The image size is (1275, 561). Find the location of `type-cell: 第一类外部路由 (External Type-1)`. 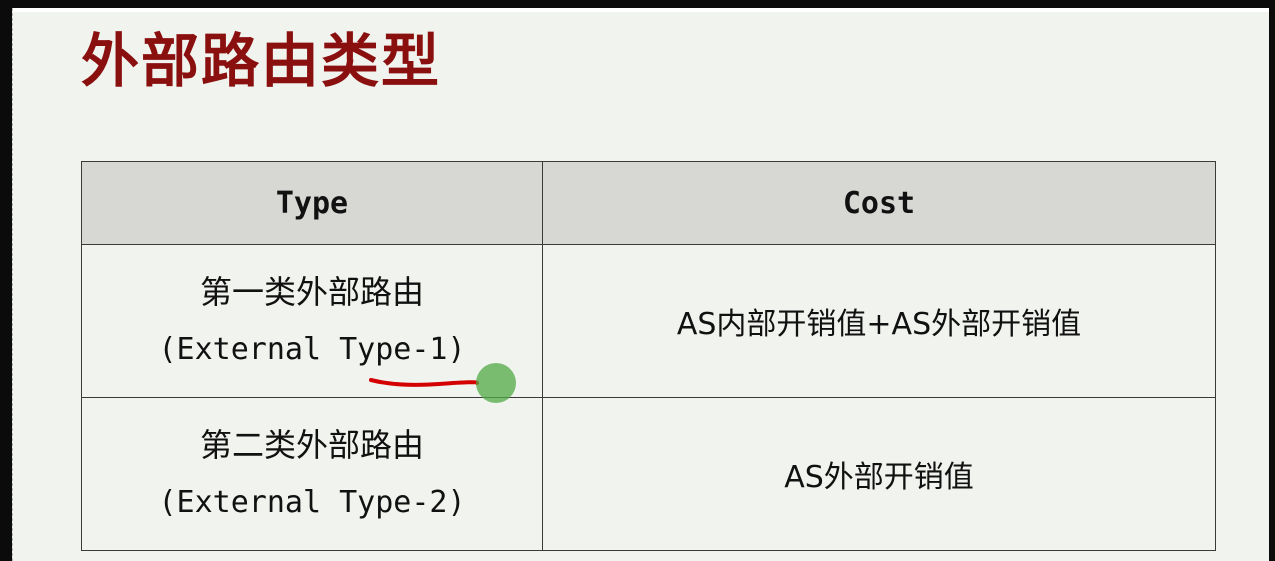

type-cell: 第一类外部路由 (External Type-1) is located at coordinates (312, 321).